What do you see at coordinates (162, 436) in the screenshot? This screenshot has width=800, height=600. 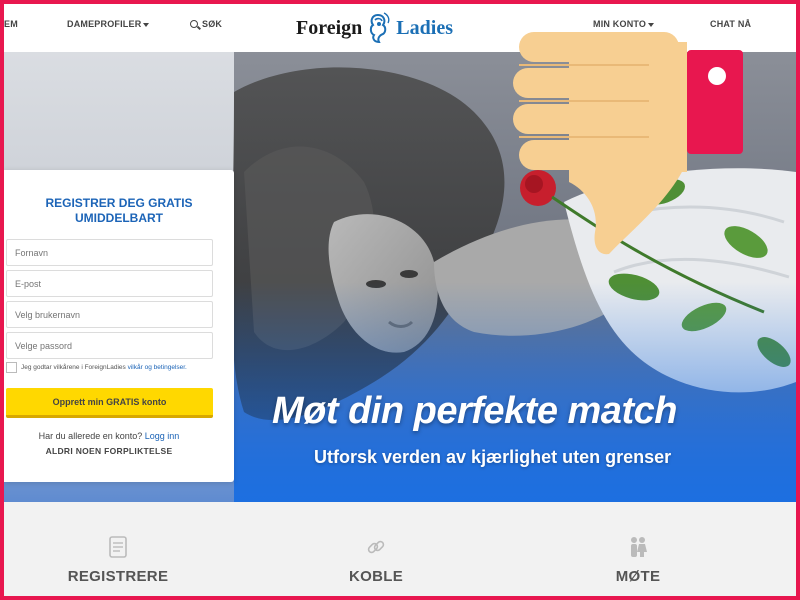 I see `login-link: Logg inn` at bounding box center [162, 436].